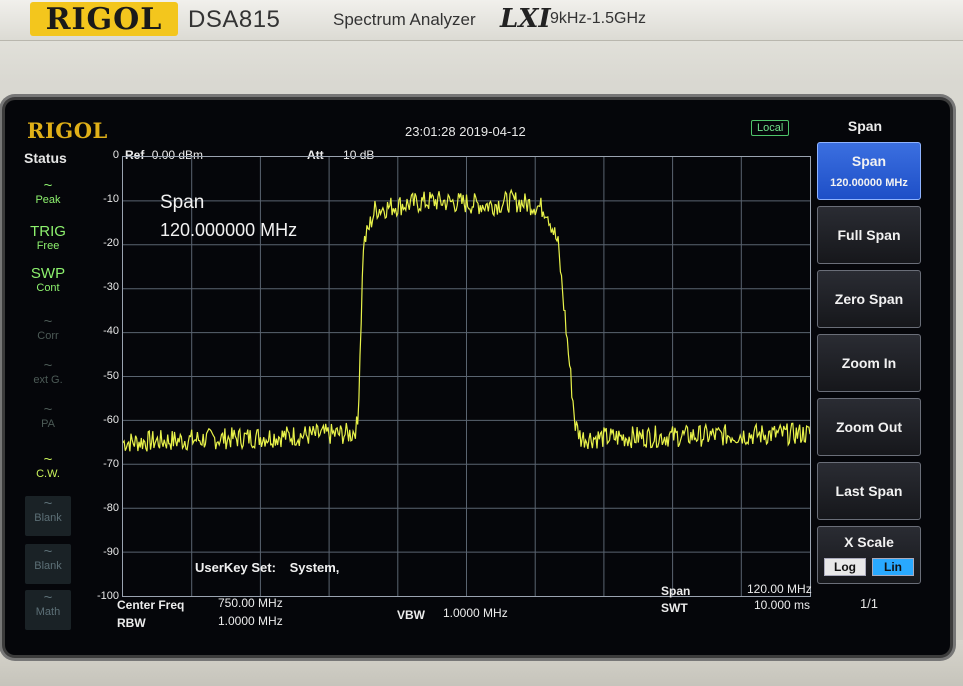 The height and width of the screenshot is (686, 963). I want to click on span-label: Span, so click(676, 591).